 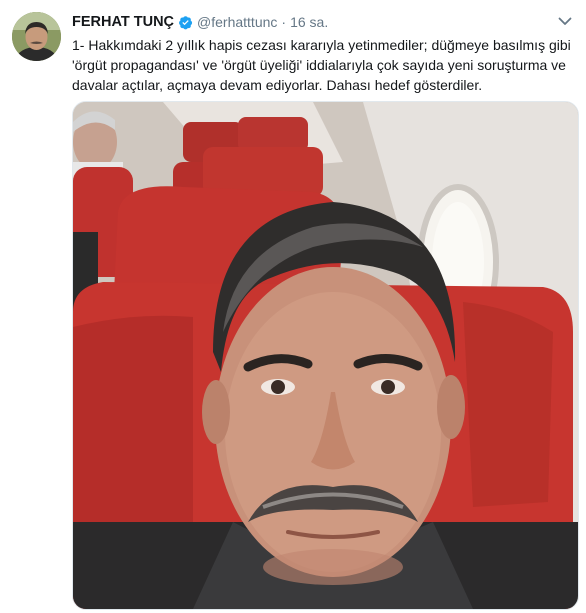 What do you see at coordinates (309, 22) in the screenshot?
I see `tweet-timestamp: 16 sa.` at bounding box center [309, 22].